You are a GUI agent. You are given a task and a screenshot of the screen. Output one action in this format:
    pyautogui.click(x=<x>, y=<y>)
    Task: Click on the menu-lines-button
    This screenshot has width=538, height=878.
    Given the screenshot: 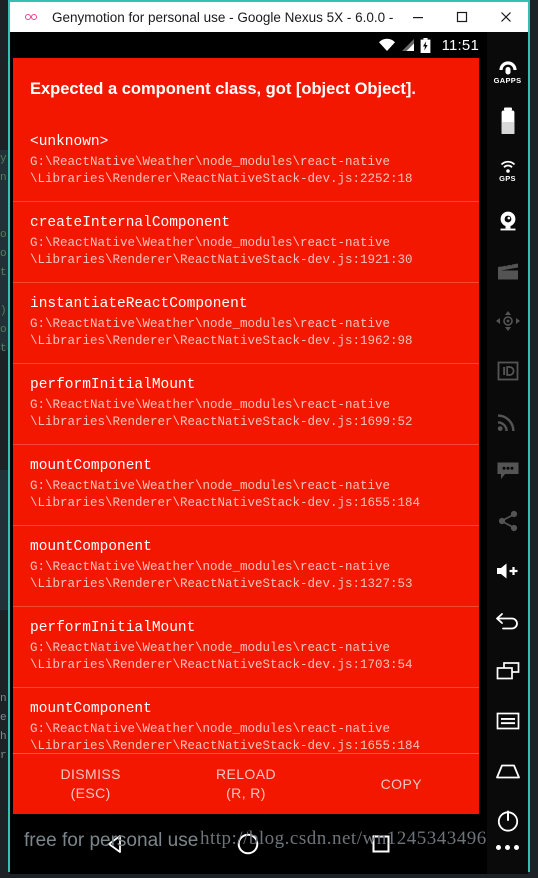 What is the action you would take?
    pyautogui.click(x=507, y=721)
    